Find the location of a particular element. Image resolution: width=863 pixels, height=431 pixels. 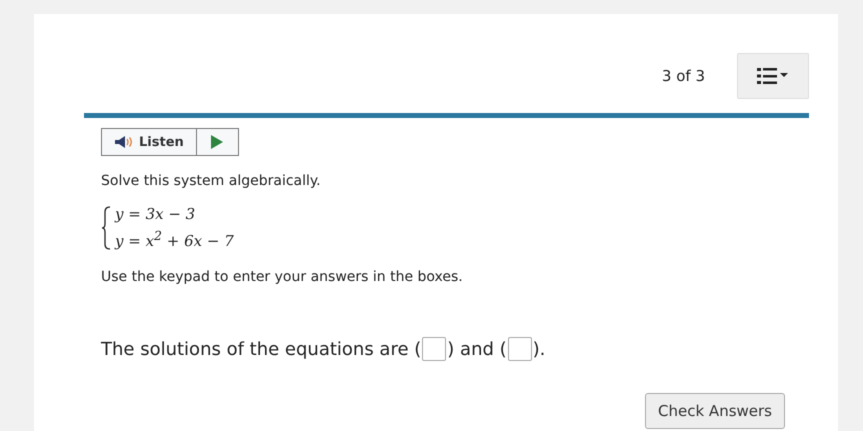

list-icon is located at coordinates (773, 76).